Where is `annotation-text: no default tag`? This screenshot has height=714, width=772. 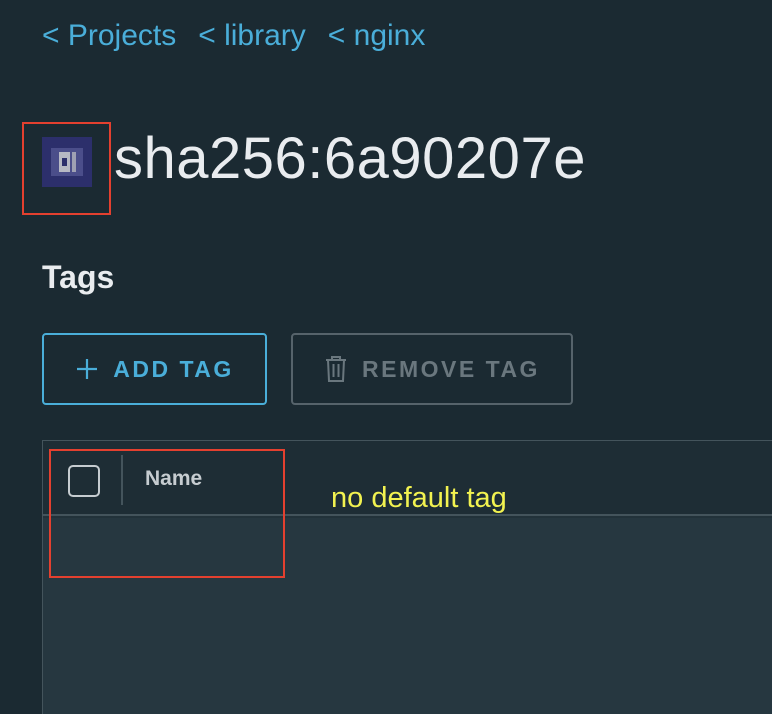
annotation-text: no default tag is located at coordinates (419, 498).